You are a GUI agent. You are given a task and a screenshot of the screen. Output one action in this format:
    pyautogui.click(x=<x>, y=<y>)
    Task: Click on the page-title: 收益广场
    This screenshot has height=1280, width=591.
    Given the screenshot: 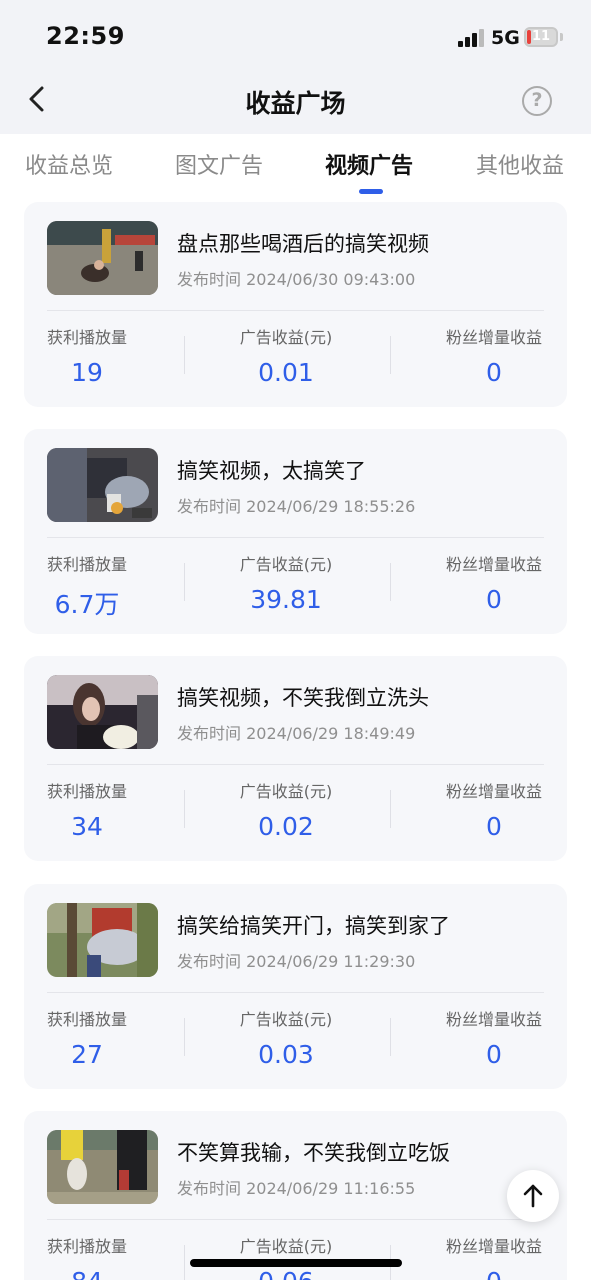 What is the action you would take?
    pyautogui.click(x=295, y=103)
    